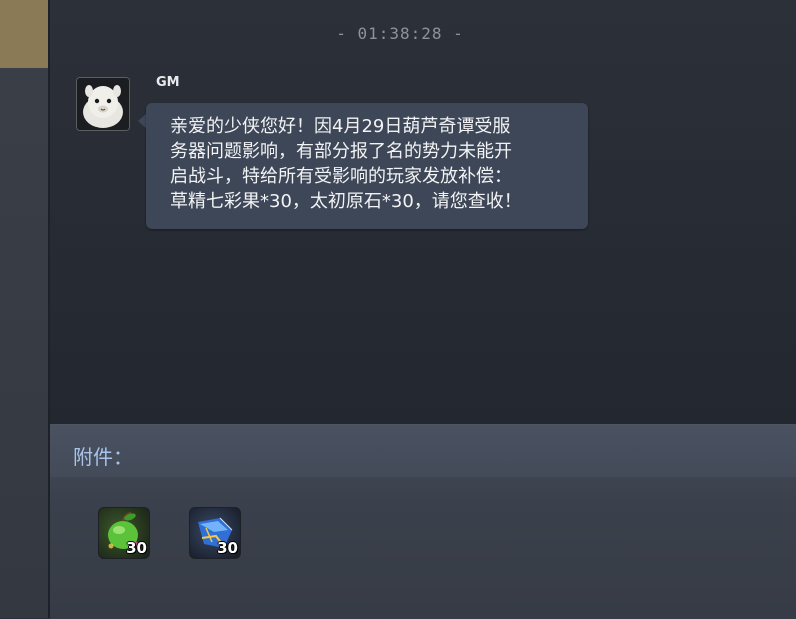 The height and width of the screenshot is (619, 796). Describe the element at coordinates (215, 533) in the screenshot. I see `attachment-item-stone: 30` at that location.